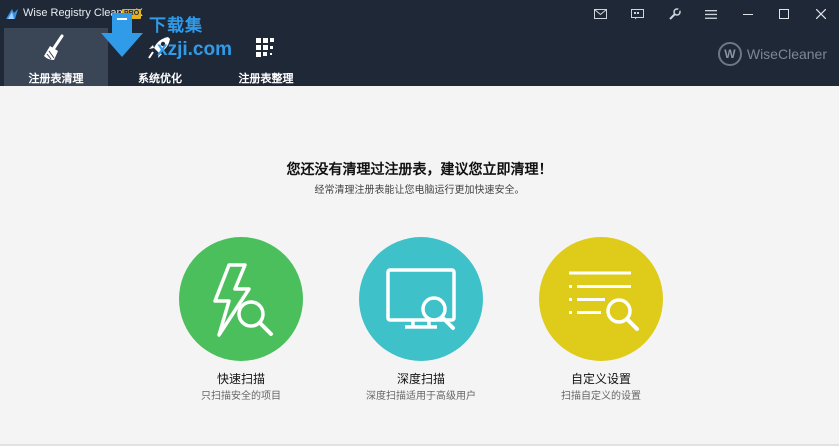 This screenshot has width=839, height=446. What do you see at coordinates (604, 301) in the screenshot?
I see `list-search-icon` at bounding box center [604, 301].